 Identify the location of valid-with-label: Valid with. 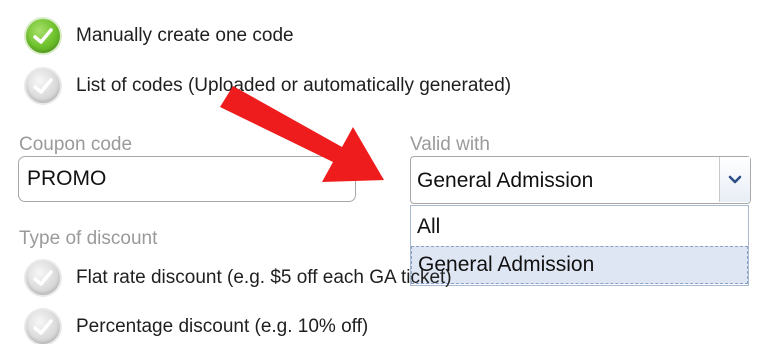
(450, 144).